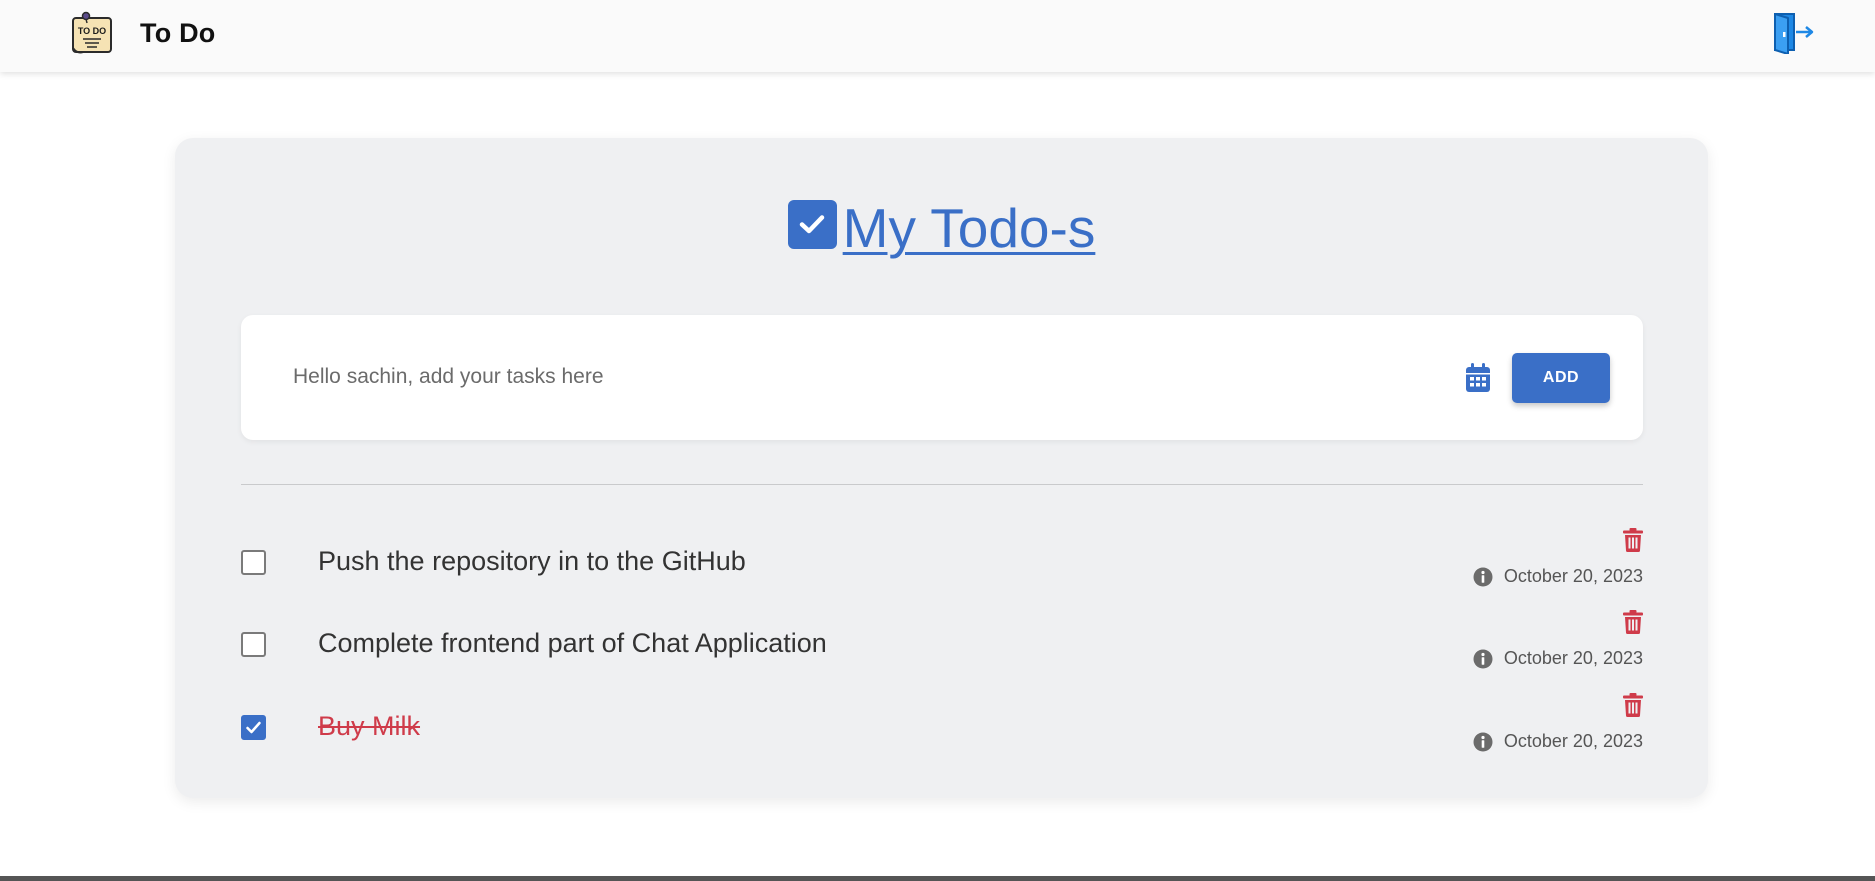 The image size is (1875, 881). What do you see at coordinates (532, 561) in the screenshot?
I see `todo-text: Push the repository in to the GitHub` at bounding box center [532, 561].